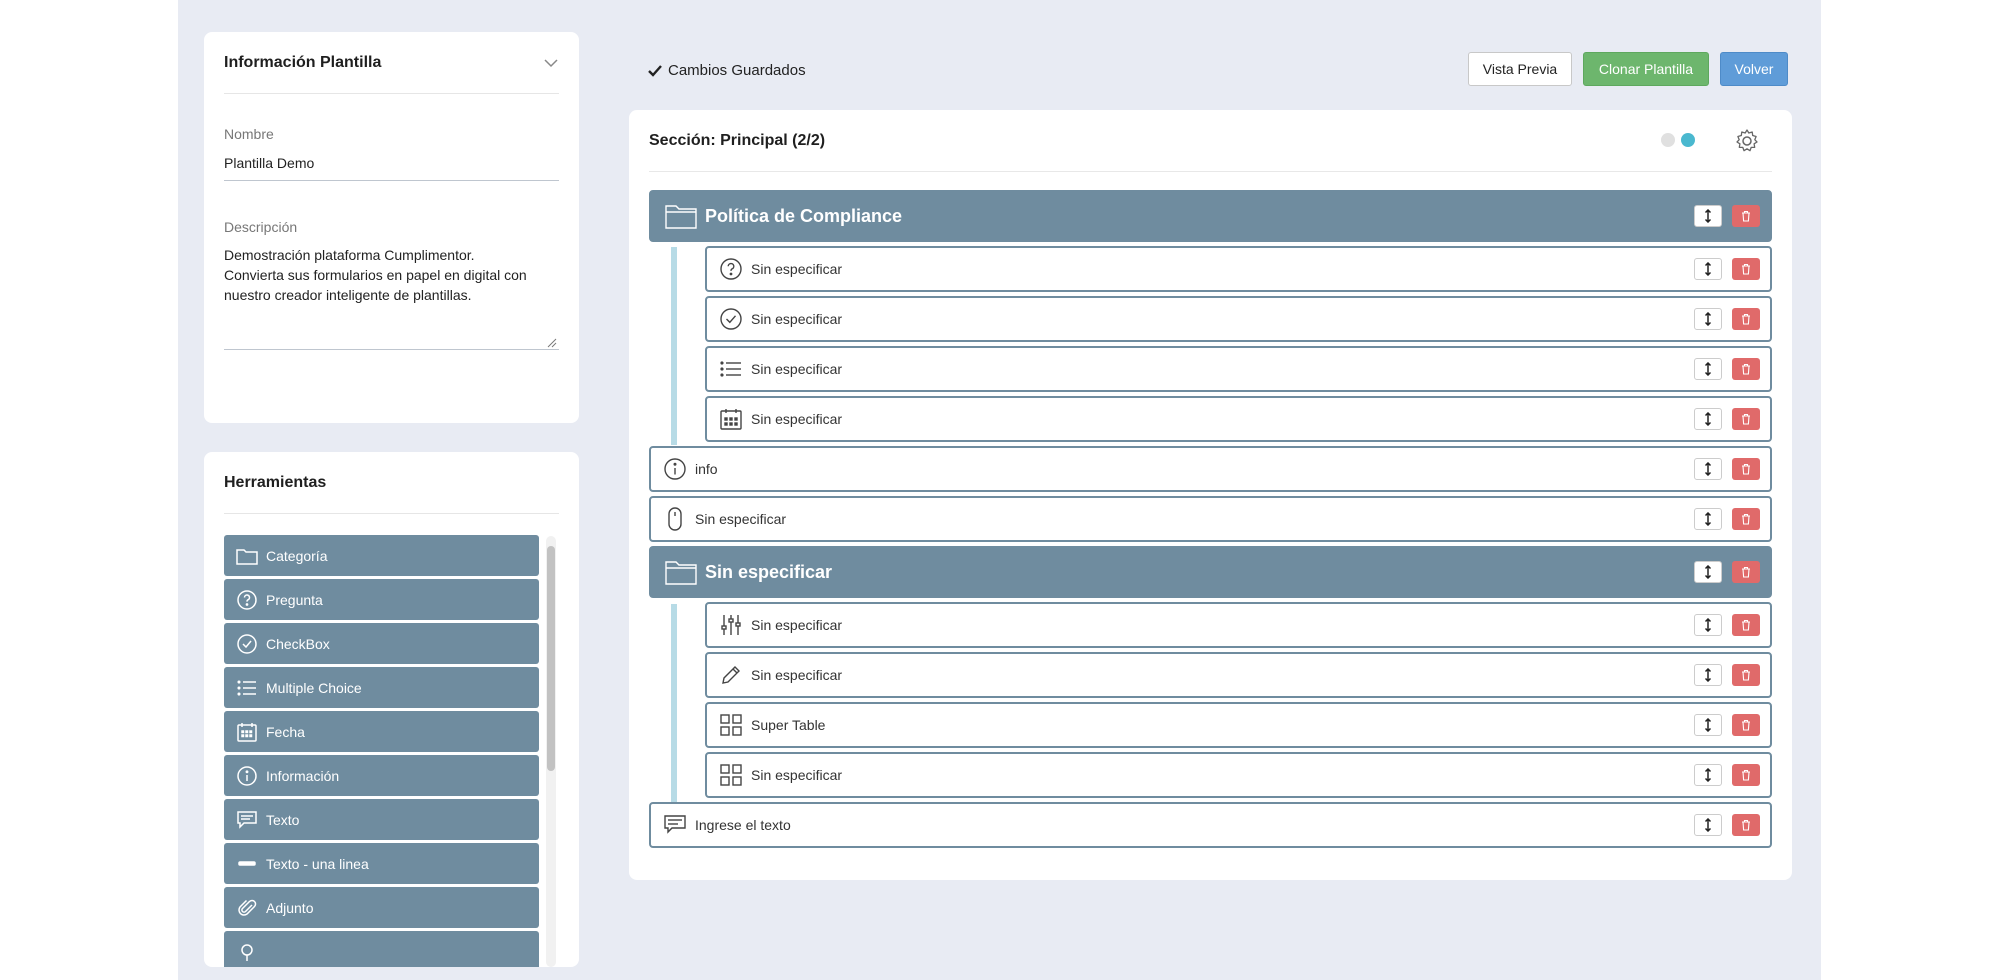  What do you see at coordinates (1210, 825) in the screenshot?
I see `text-row: Ingrese el texto` at bounding box center [1210, 825].